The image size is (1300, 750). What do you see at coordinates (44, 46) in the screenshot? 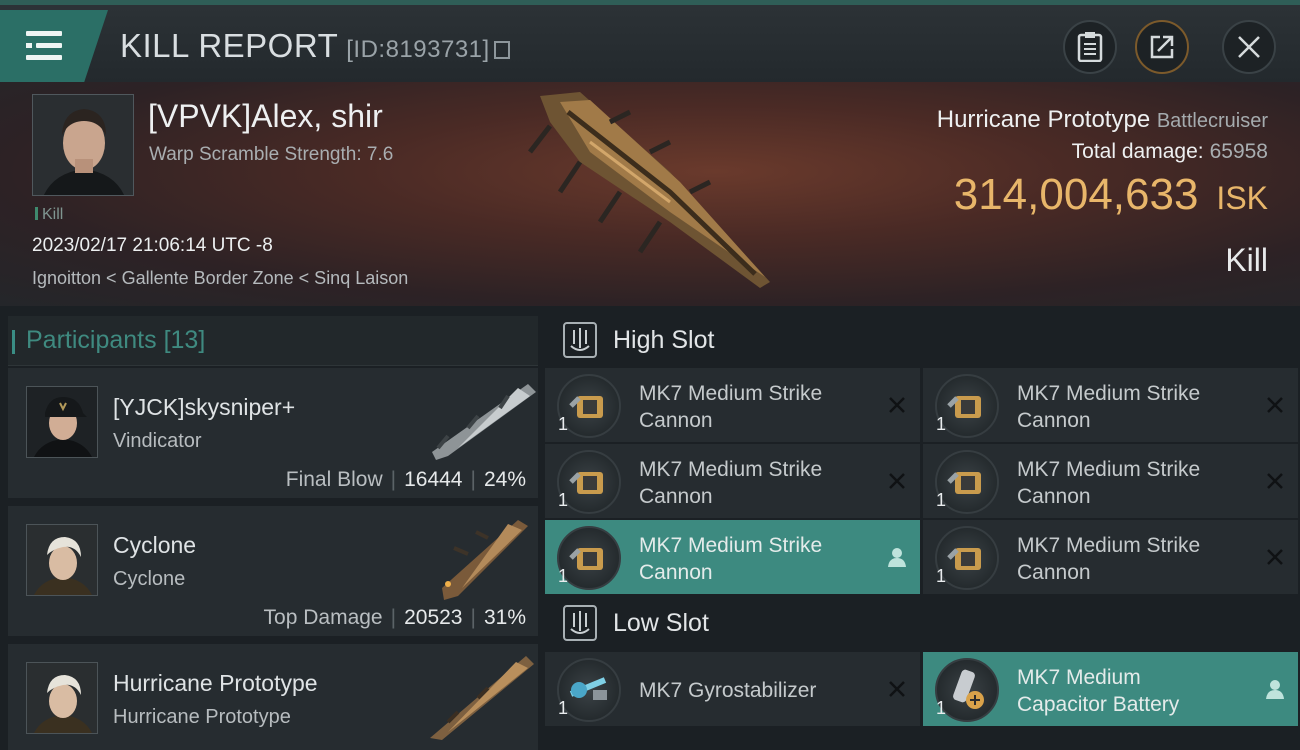
I see `menu-icon` at bounding box center [44, 46].